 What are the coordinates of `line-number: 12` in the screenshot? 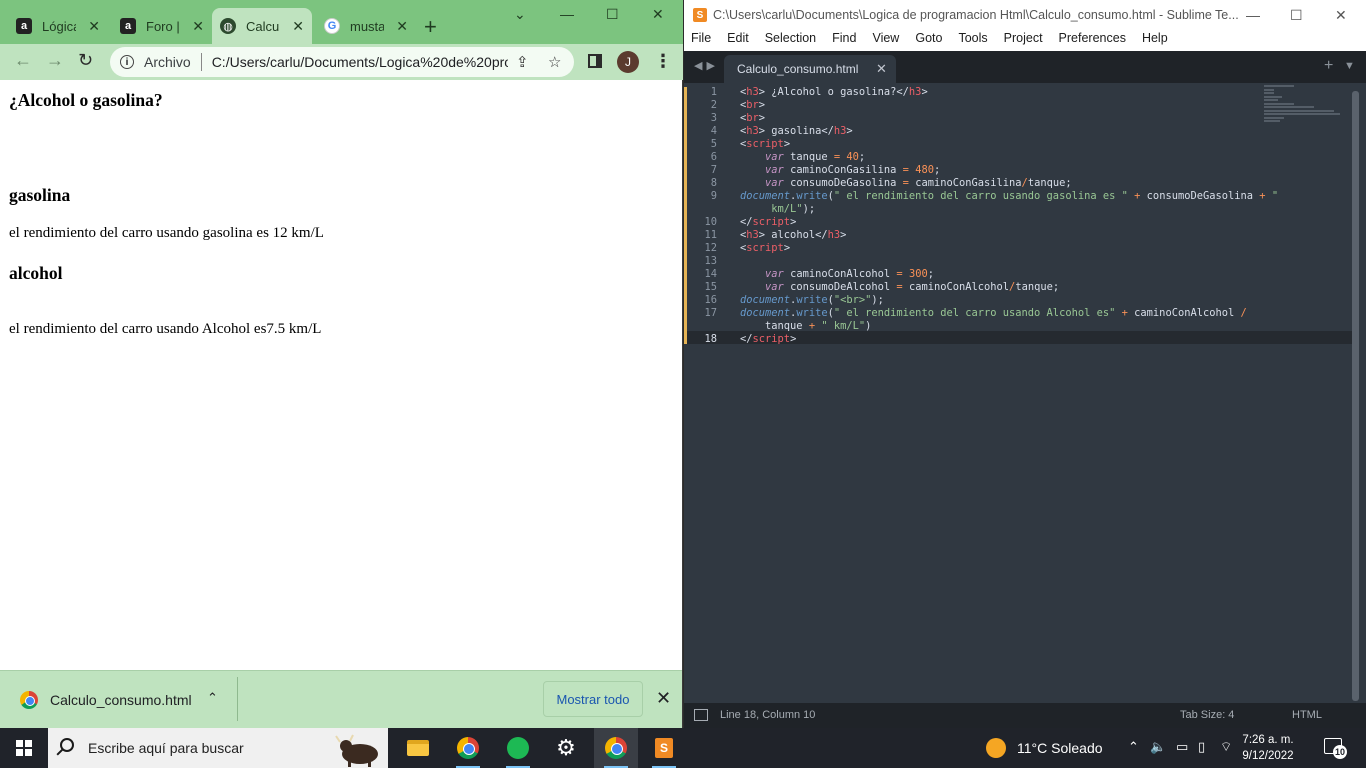 It's located at (710, 248).